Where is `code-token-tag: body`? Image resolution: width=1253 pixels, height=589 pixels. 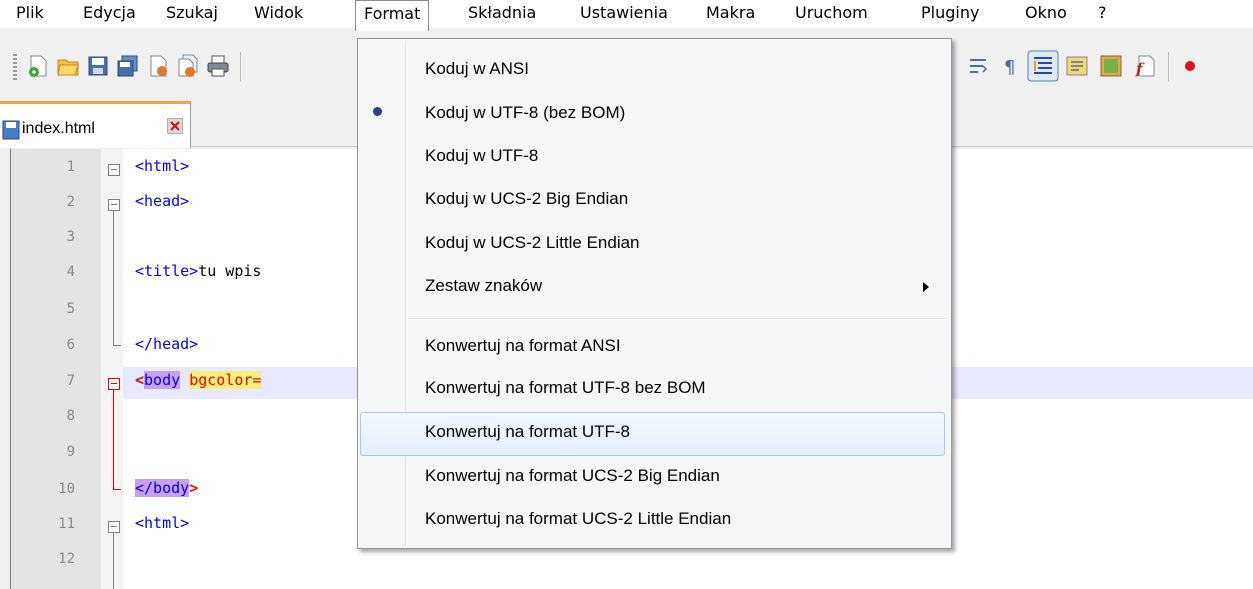
code-token-tag: body is located at coordinates (162, 380).